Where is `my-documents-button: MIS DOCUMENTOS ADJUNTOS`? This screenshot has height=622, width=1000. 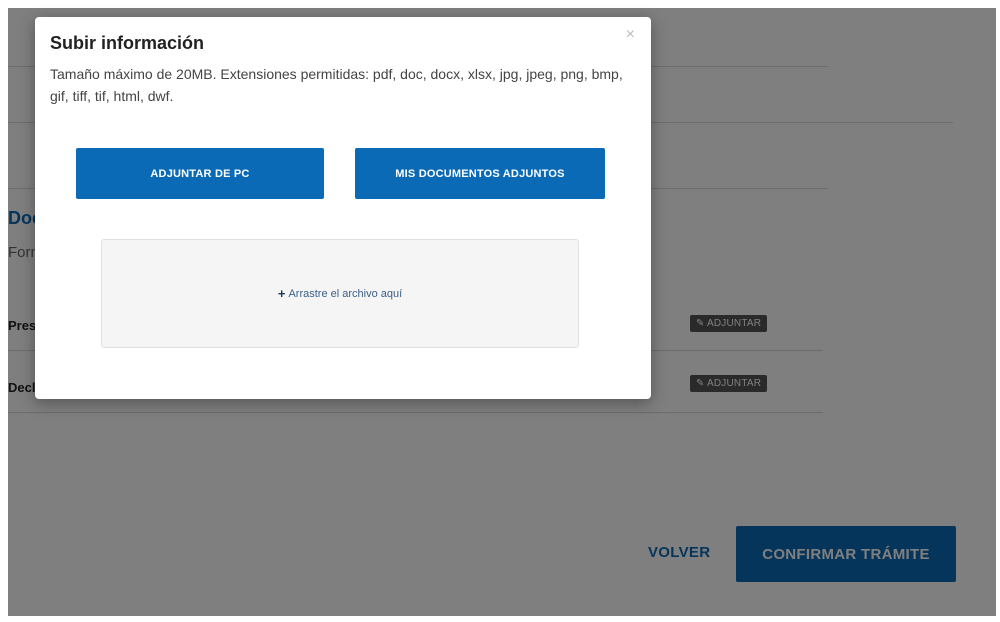 my-documents-button: MIS DOCUMENTOS ADJUNTOS is located at coordinates (480, 173).